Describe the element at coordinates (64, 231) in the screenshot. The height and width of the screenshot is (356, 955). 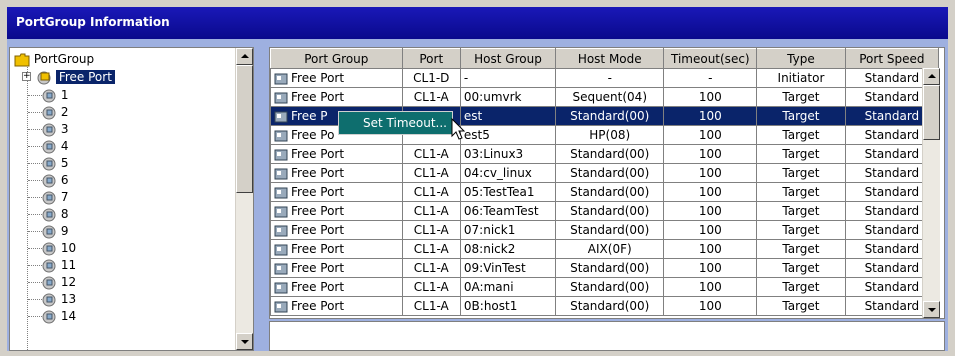
I see `tree-item-label: 9` at that location.